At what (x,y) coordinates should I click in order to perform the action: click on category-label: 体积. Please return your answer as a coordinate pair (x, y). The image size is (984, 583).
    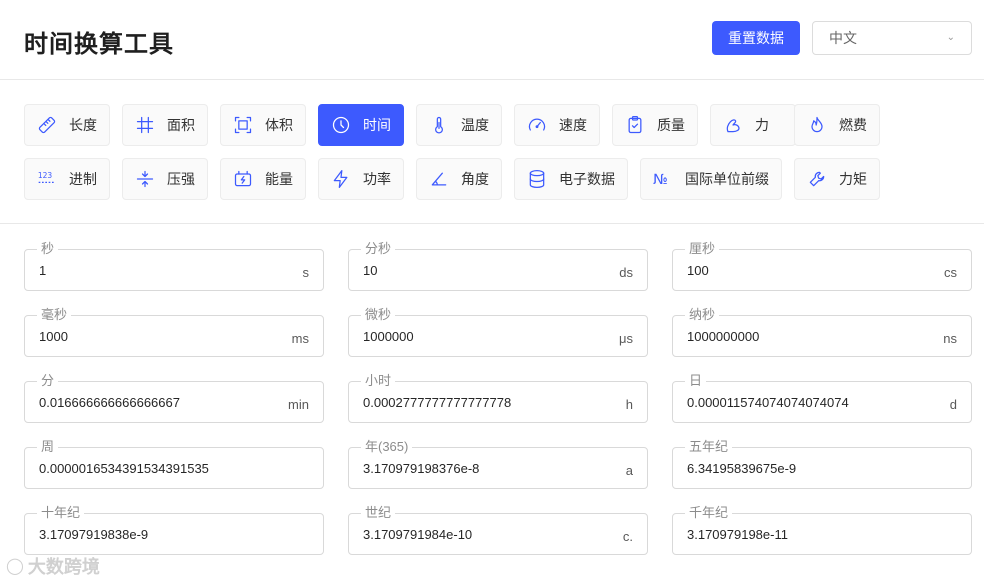
    Looking at the image, I should click on (279, 125).